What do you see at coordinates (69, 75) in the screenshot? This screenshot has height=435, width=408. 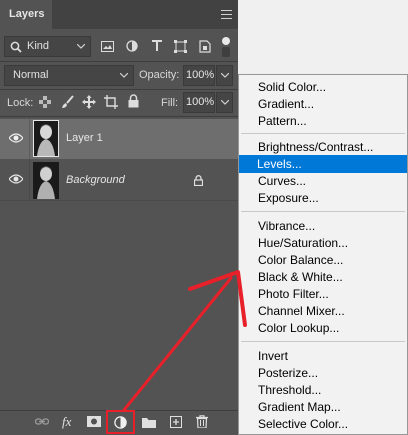 I see `blend-mode-select: Normal` at bounding box center [69, 75].